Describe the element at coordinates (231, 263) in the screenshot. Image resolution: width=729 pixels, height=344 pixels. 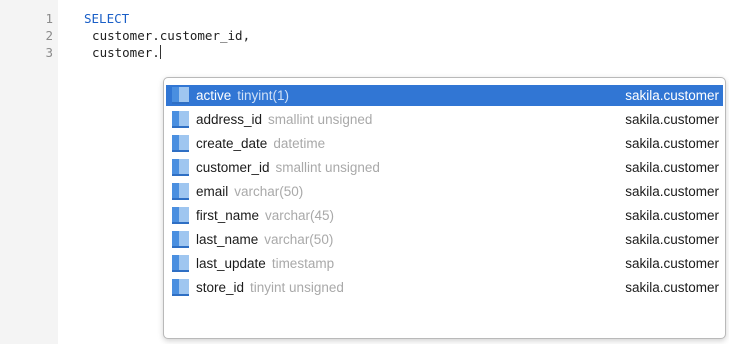
I see `column-name: last_update` at that location.